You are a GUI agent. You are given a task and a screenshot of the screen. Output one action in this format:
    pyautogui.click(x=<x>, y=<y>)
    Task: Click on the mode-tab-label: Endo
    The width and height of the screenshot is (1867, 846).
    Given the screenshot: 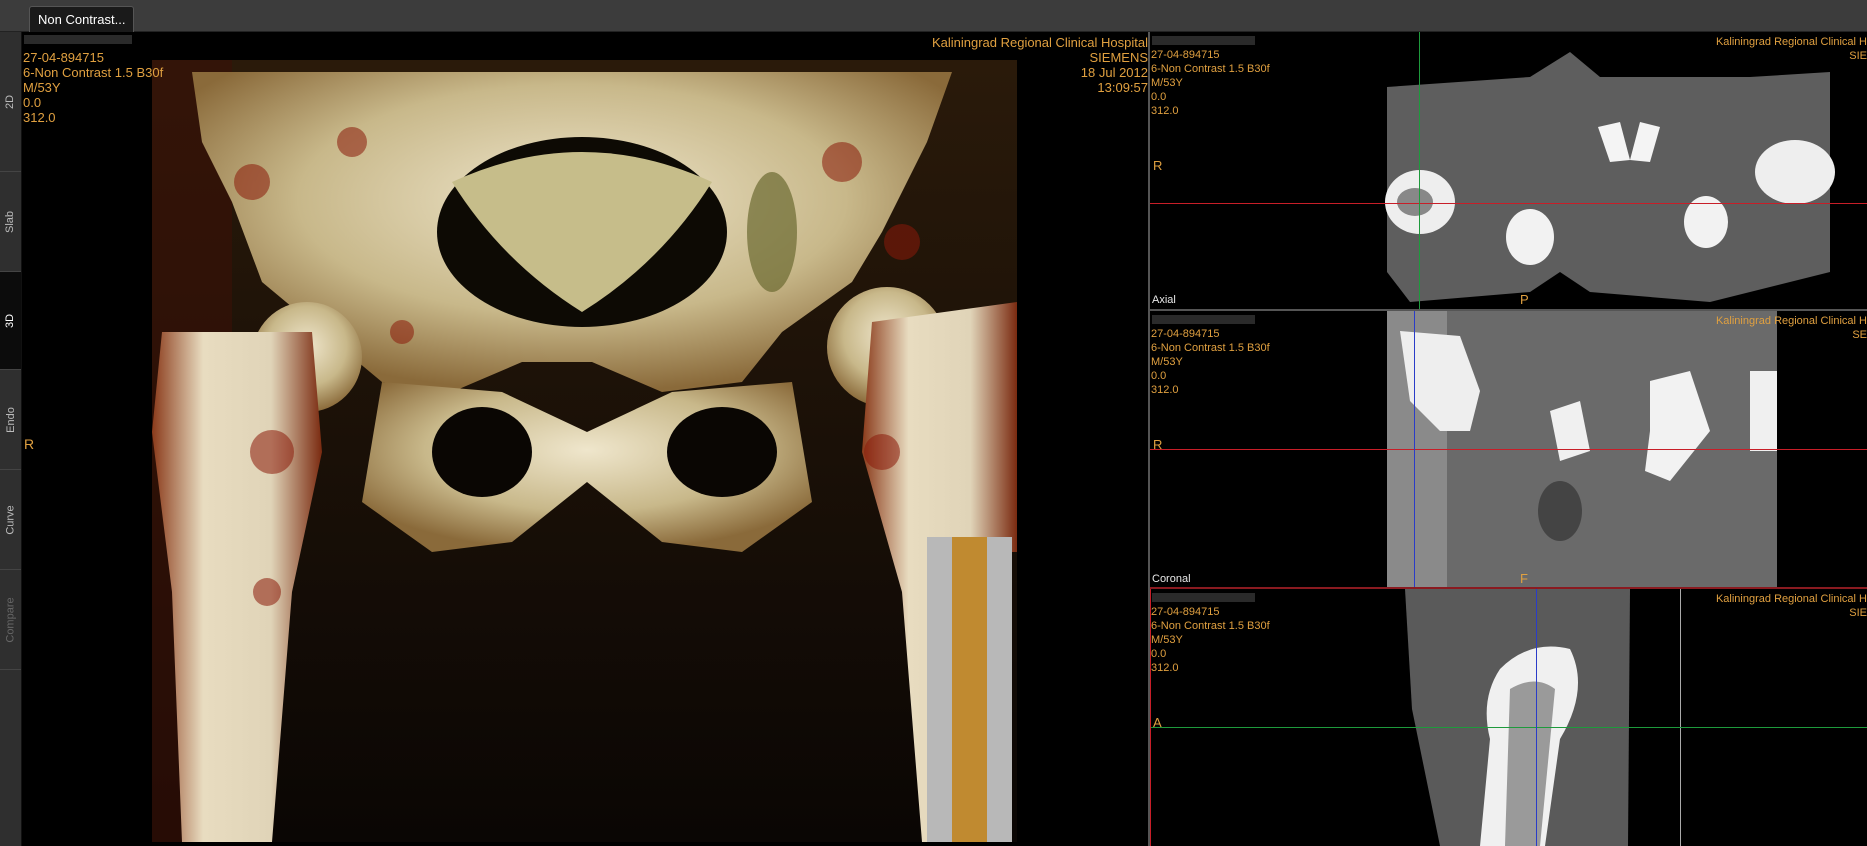 What is the action you would take?
    pyautogui.click(x=10, y=419)
    